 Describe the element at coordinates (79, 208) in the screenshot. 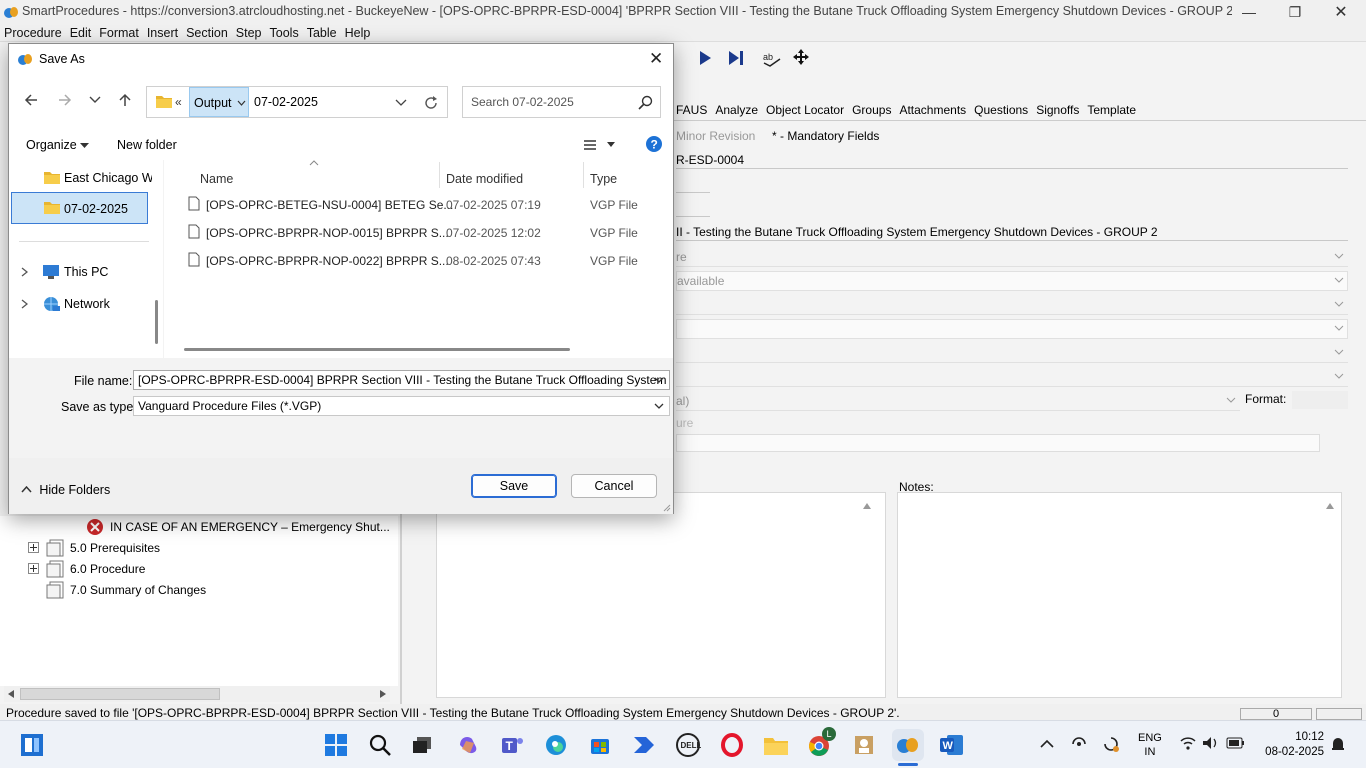

I see `nav-item-07-02-2025: 07-02-2025` at that location.